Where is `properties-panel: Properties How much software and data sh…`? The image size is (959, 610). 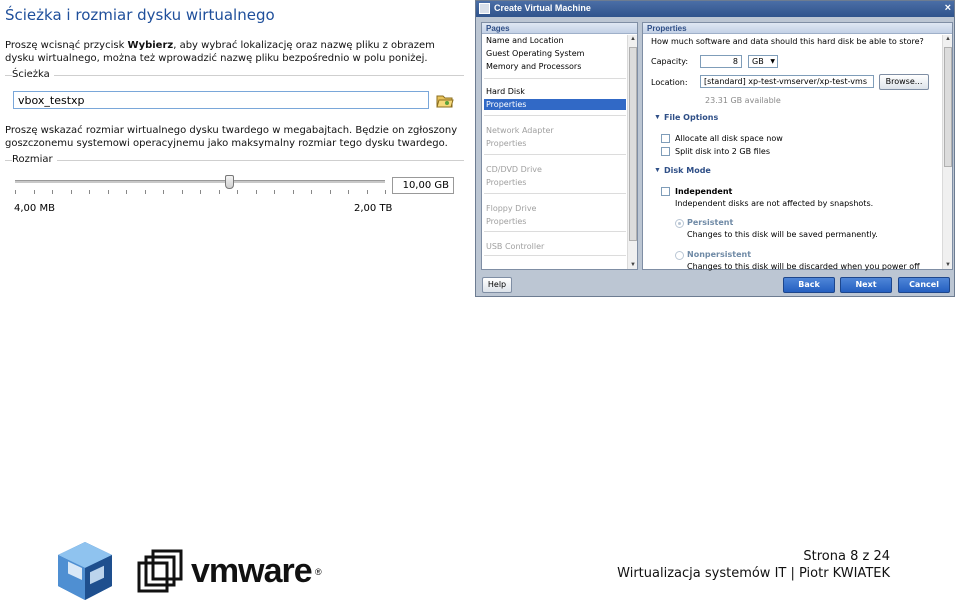 properties-panel: Properties How much software and data sh… is located at coordinates (797, 146).